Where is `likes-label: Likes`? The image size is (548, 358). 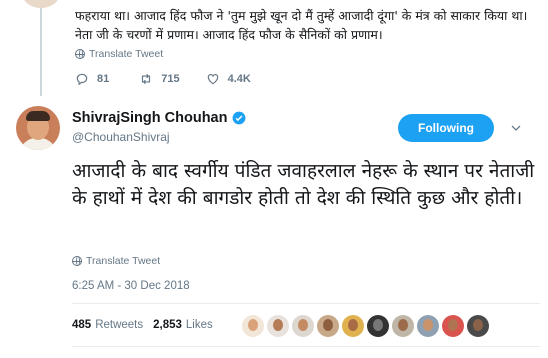
likes-label: Likes is located at coordinates (199, 325).